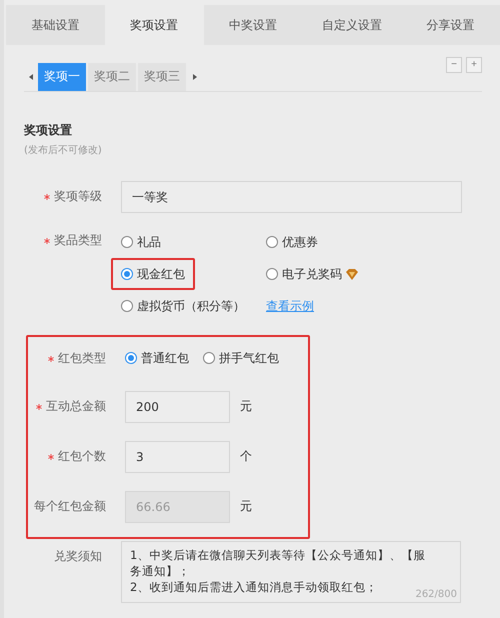 This screenshot has width=500, height=618. What do you see at coordinates (177, 457) in the screenshot?
I see `amount-field: 3` at bounding box center [177, 457].